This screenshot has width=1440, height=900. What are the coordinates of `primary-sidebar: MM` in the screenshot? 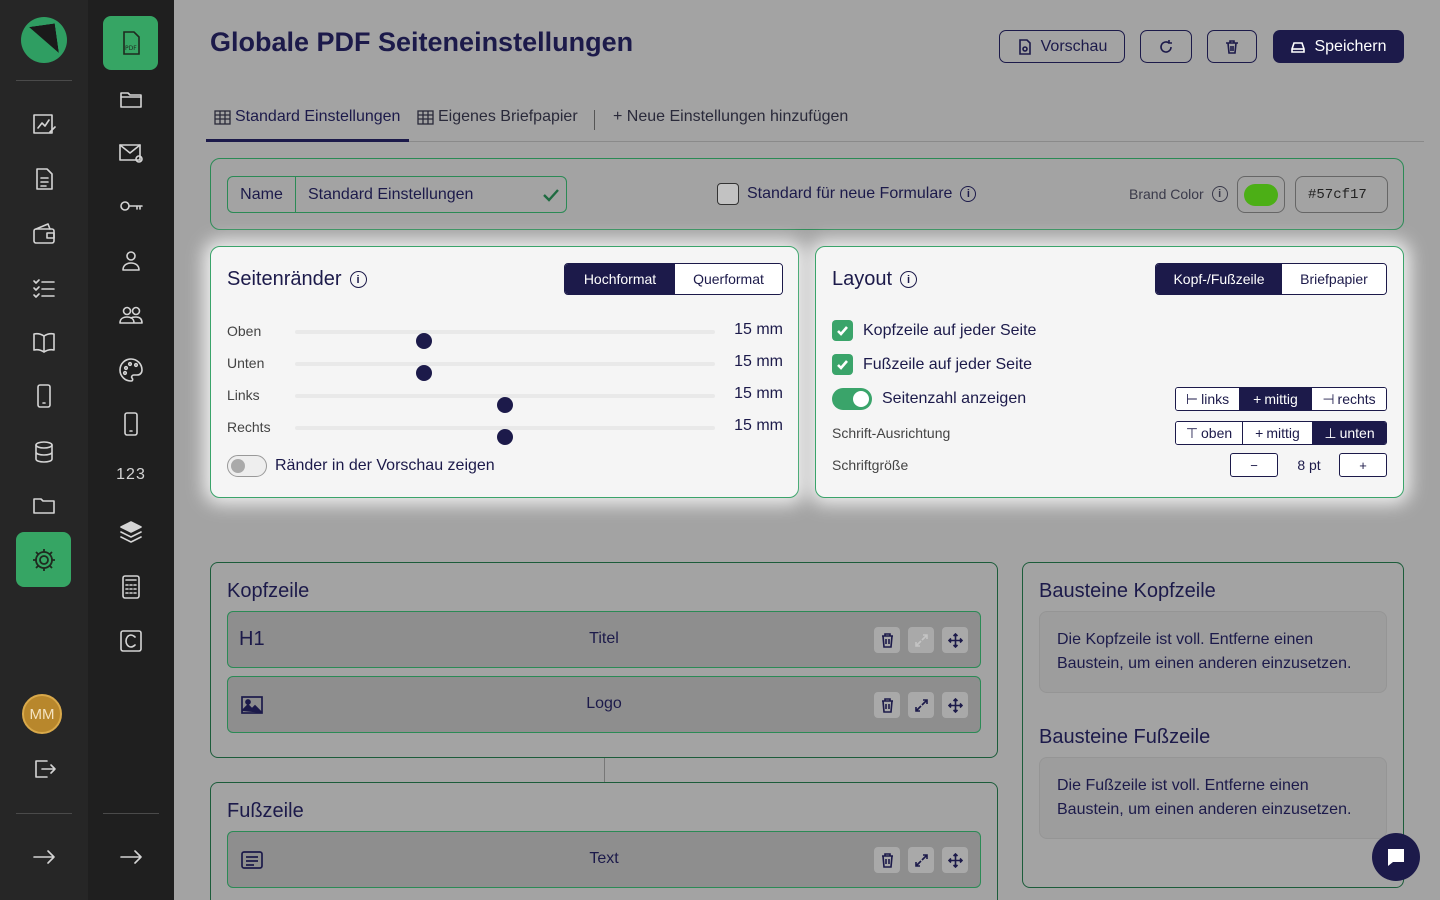 It's located at (44, 450).